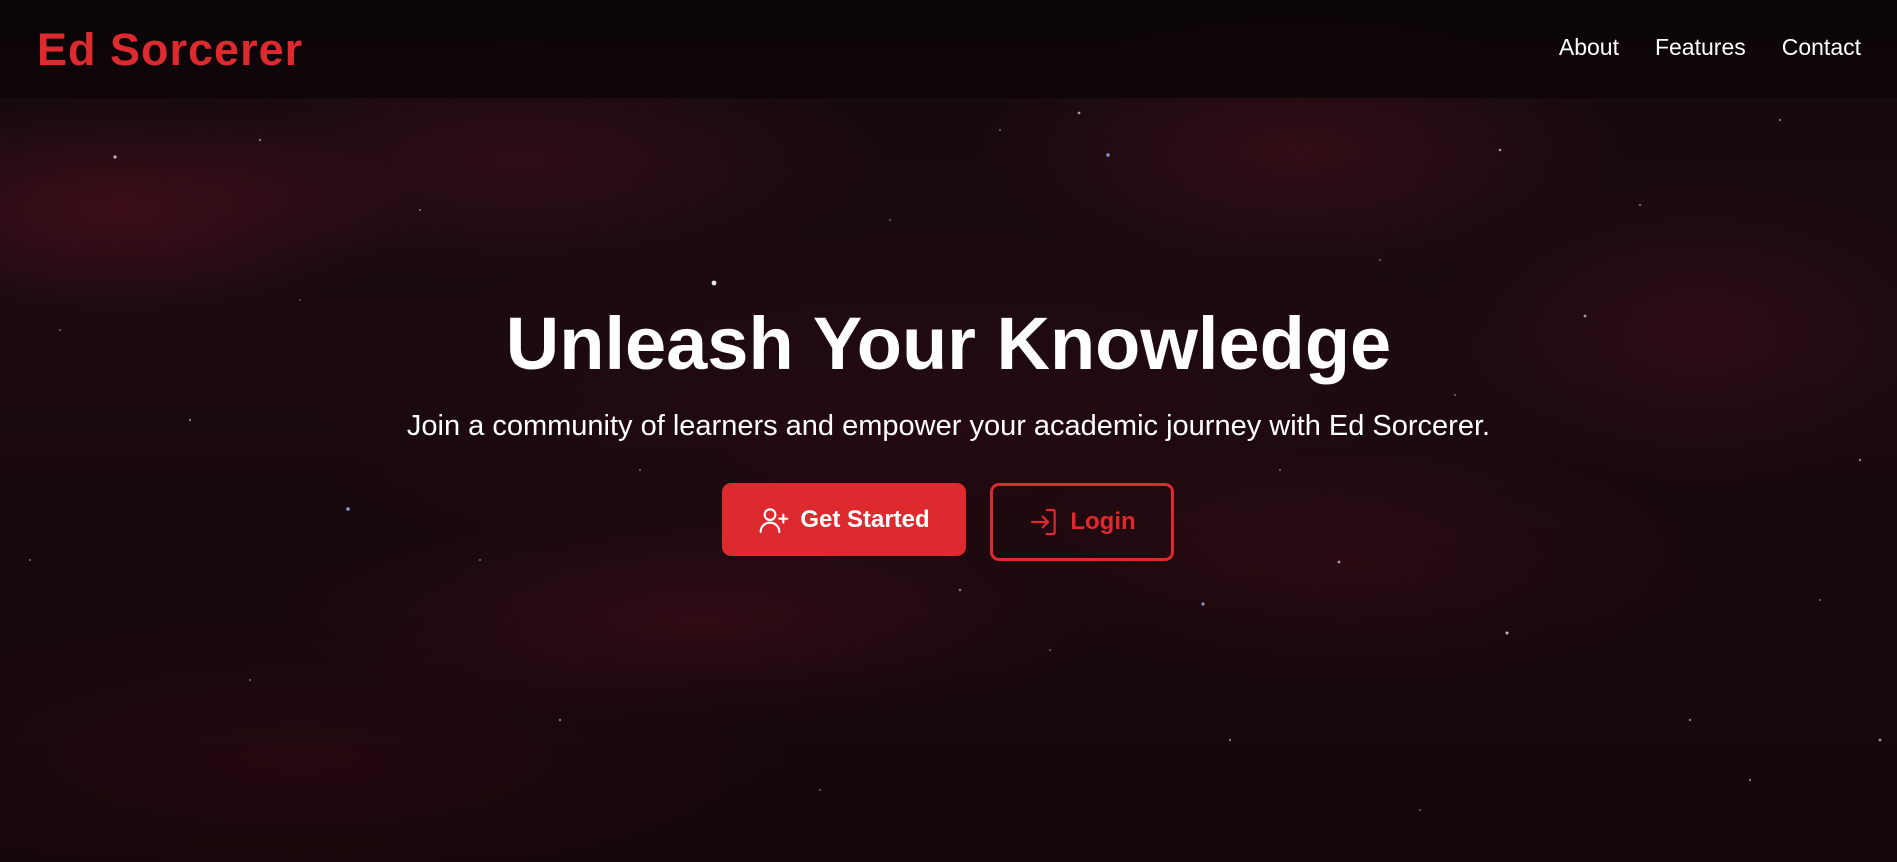 The image size is (1897, 862). Describe the element at coordinates (948, 49) in the screenshot. I see `site-header: Ed Sorcerer About Features Contact` at that location.